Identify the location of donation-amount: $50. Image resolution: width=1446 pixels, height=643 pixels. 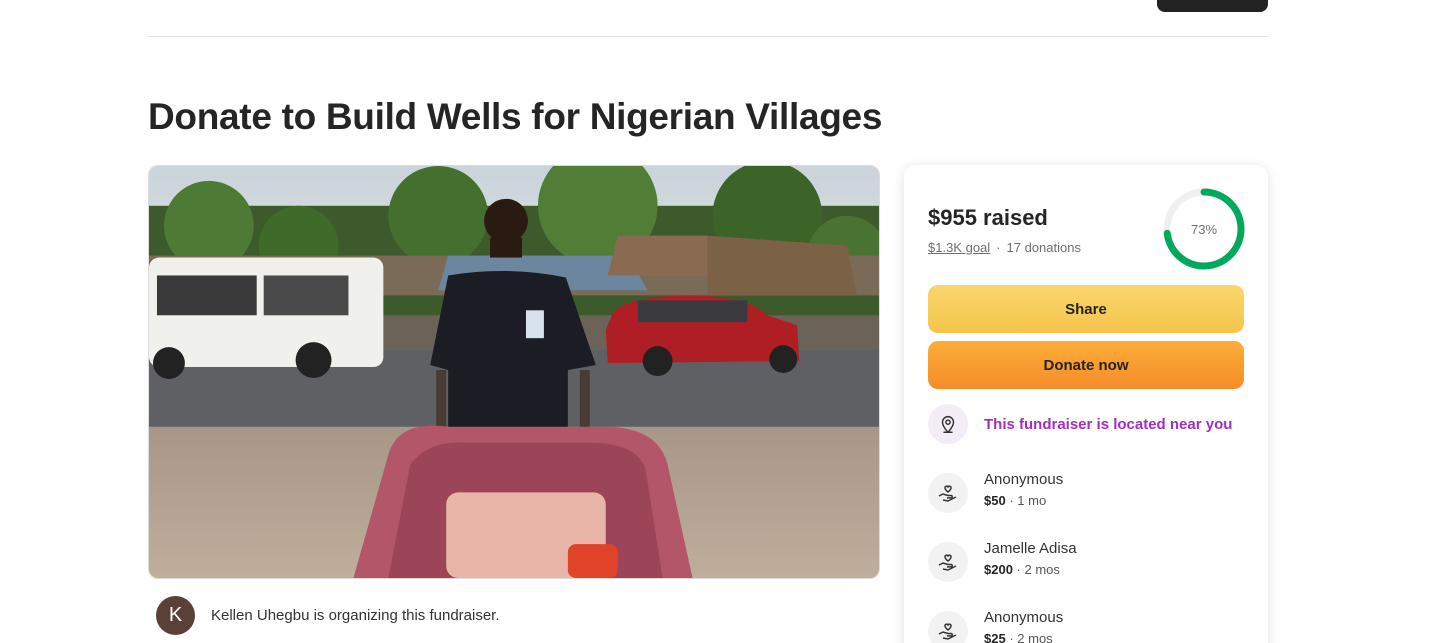
(995, 500).